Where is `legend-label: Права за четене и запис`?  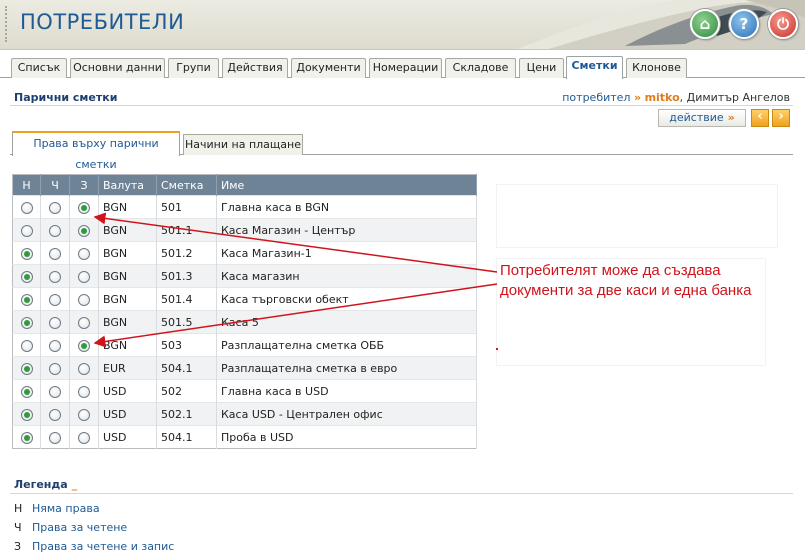 legend-label: Права за четене и запис is located at coordinates (103, 546).